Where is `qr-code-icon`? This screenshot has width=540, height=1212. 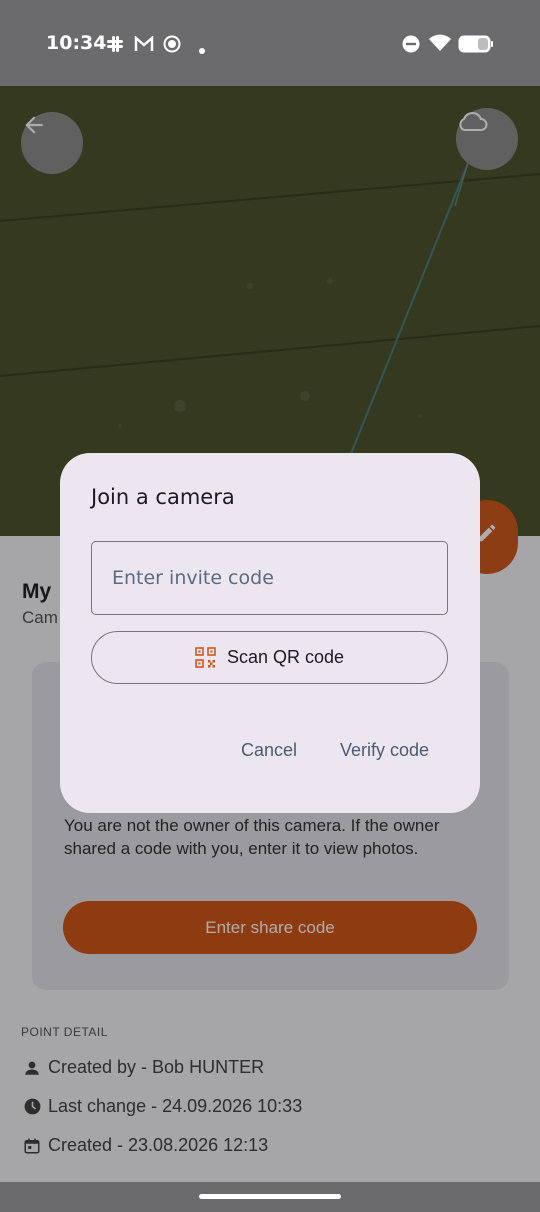 qr-code-icon is located at coordinates (205, 657).